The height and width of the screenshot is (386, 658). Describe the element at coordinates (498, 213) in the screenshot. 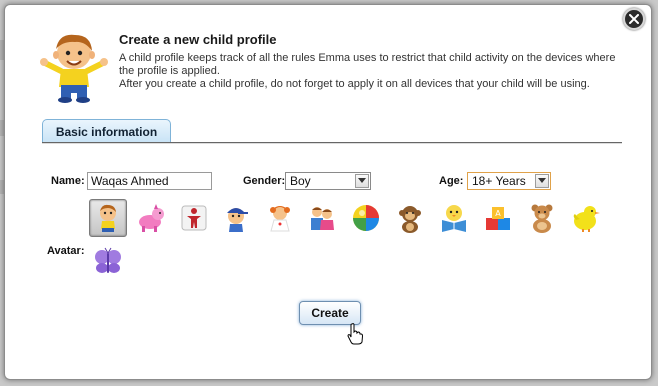

I see `svg-text: A` at that location.